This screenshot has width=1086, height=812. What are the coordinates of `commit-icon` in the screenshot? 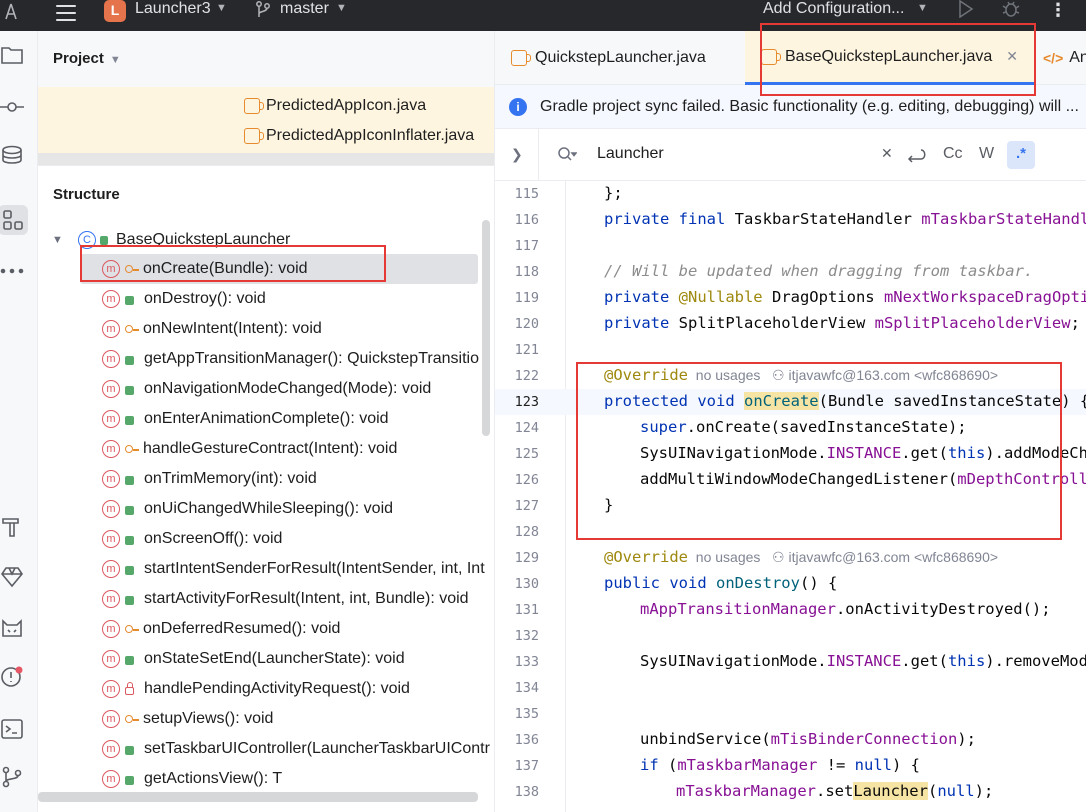 It's located at (12, 107).